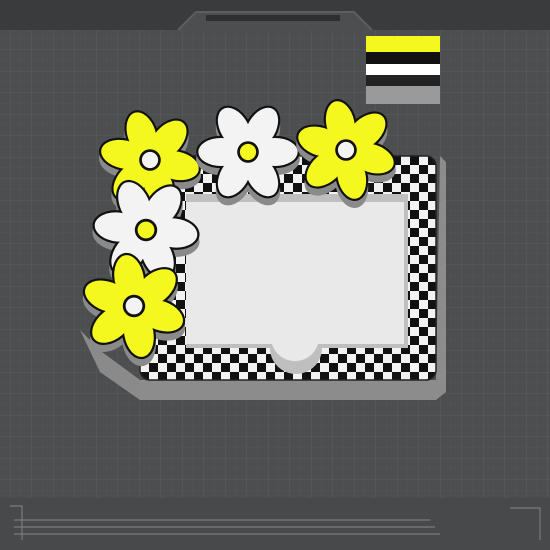  I want to click on swatch-white, so click(403, 69).